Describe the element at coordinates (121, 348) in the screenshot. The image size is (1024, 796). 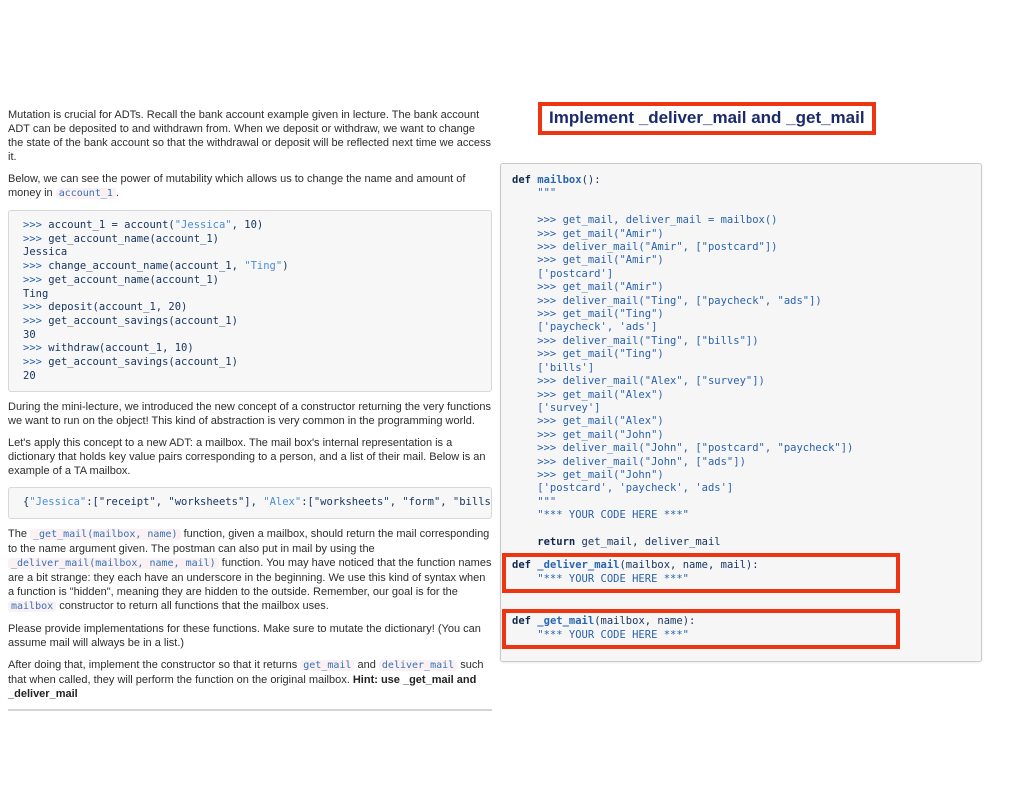
I see `code-token: withdraw(account_1, 10)` at that location.